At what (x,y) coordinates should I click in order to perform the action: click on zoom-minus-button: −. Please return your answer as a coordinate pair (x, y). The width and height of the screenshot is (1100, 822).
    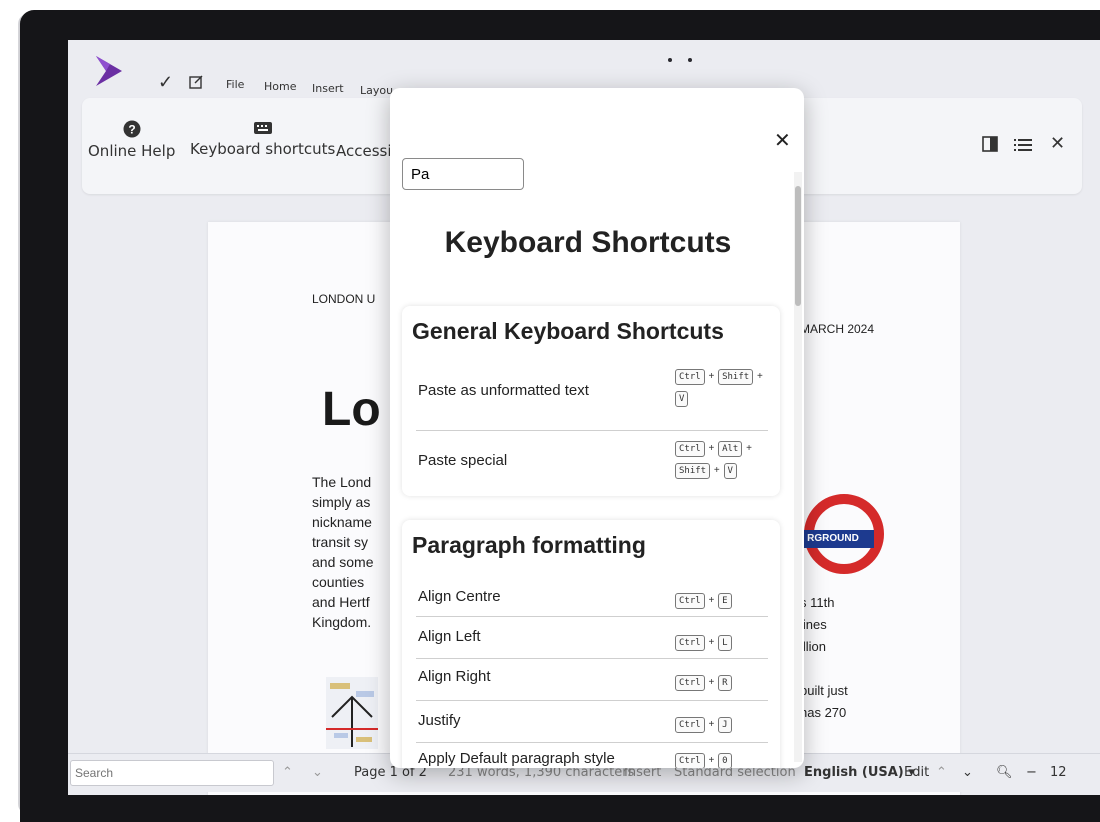
    Looking at the image, I should click on (1031, 772).